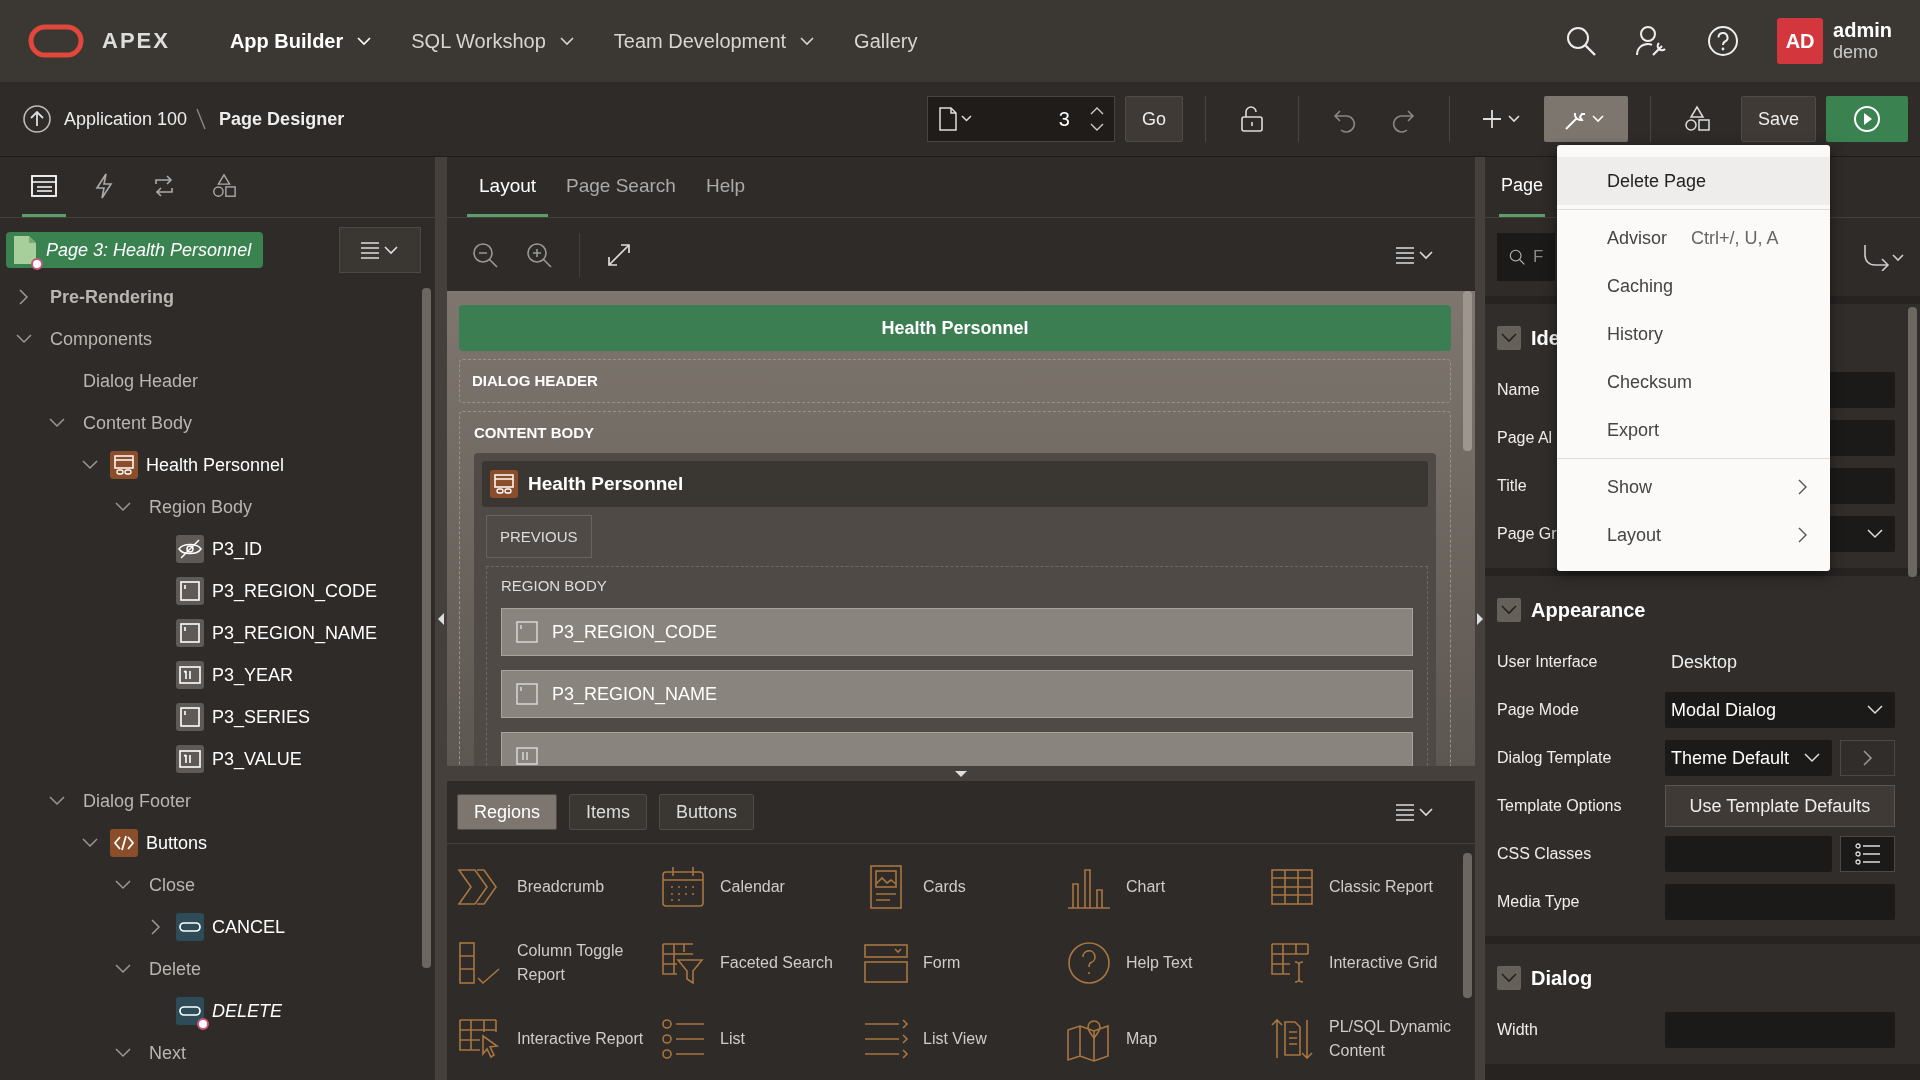  Describe the element at coordinates (942, 963) in the screenshot. I see `region-type-label: Form` at that location.